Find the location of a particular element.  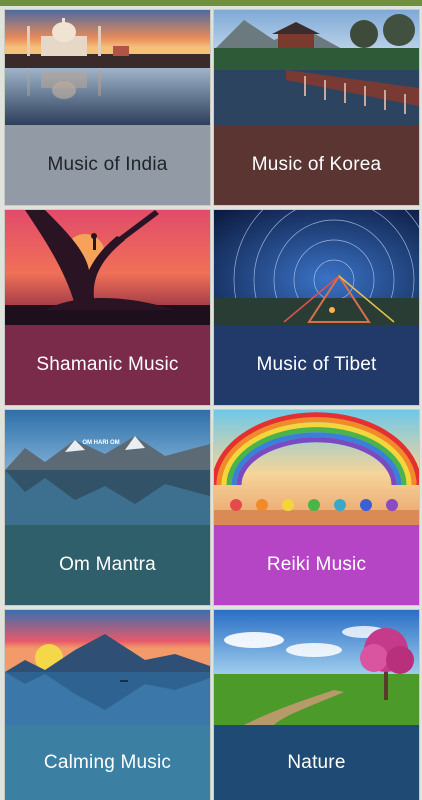

category-label: Calming Music is located at coordinates (107, 762).